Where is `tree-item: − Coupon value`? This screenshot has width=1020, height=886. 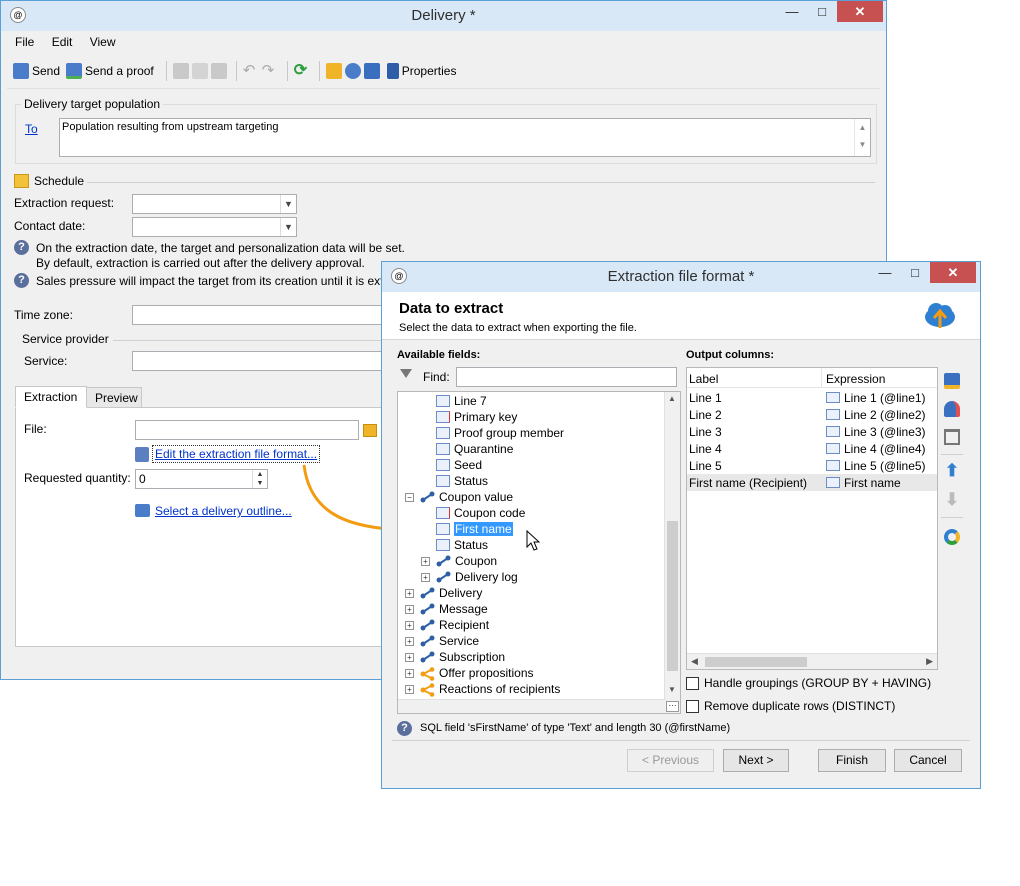 tree-item: − Coupon value is located at coordinates (459, 497).